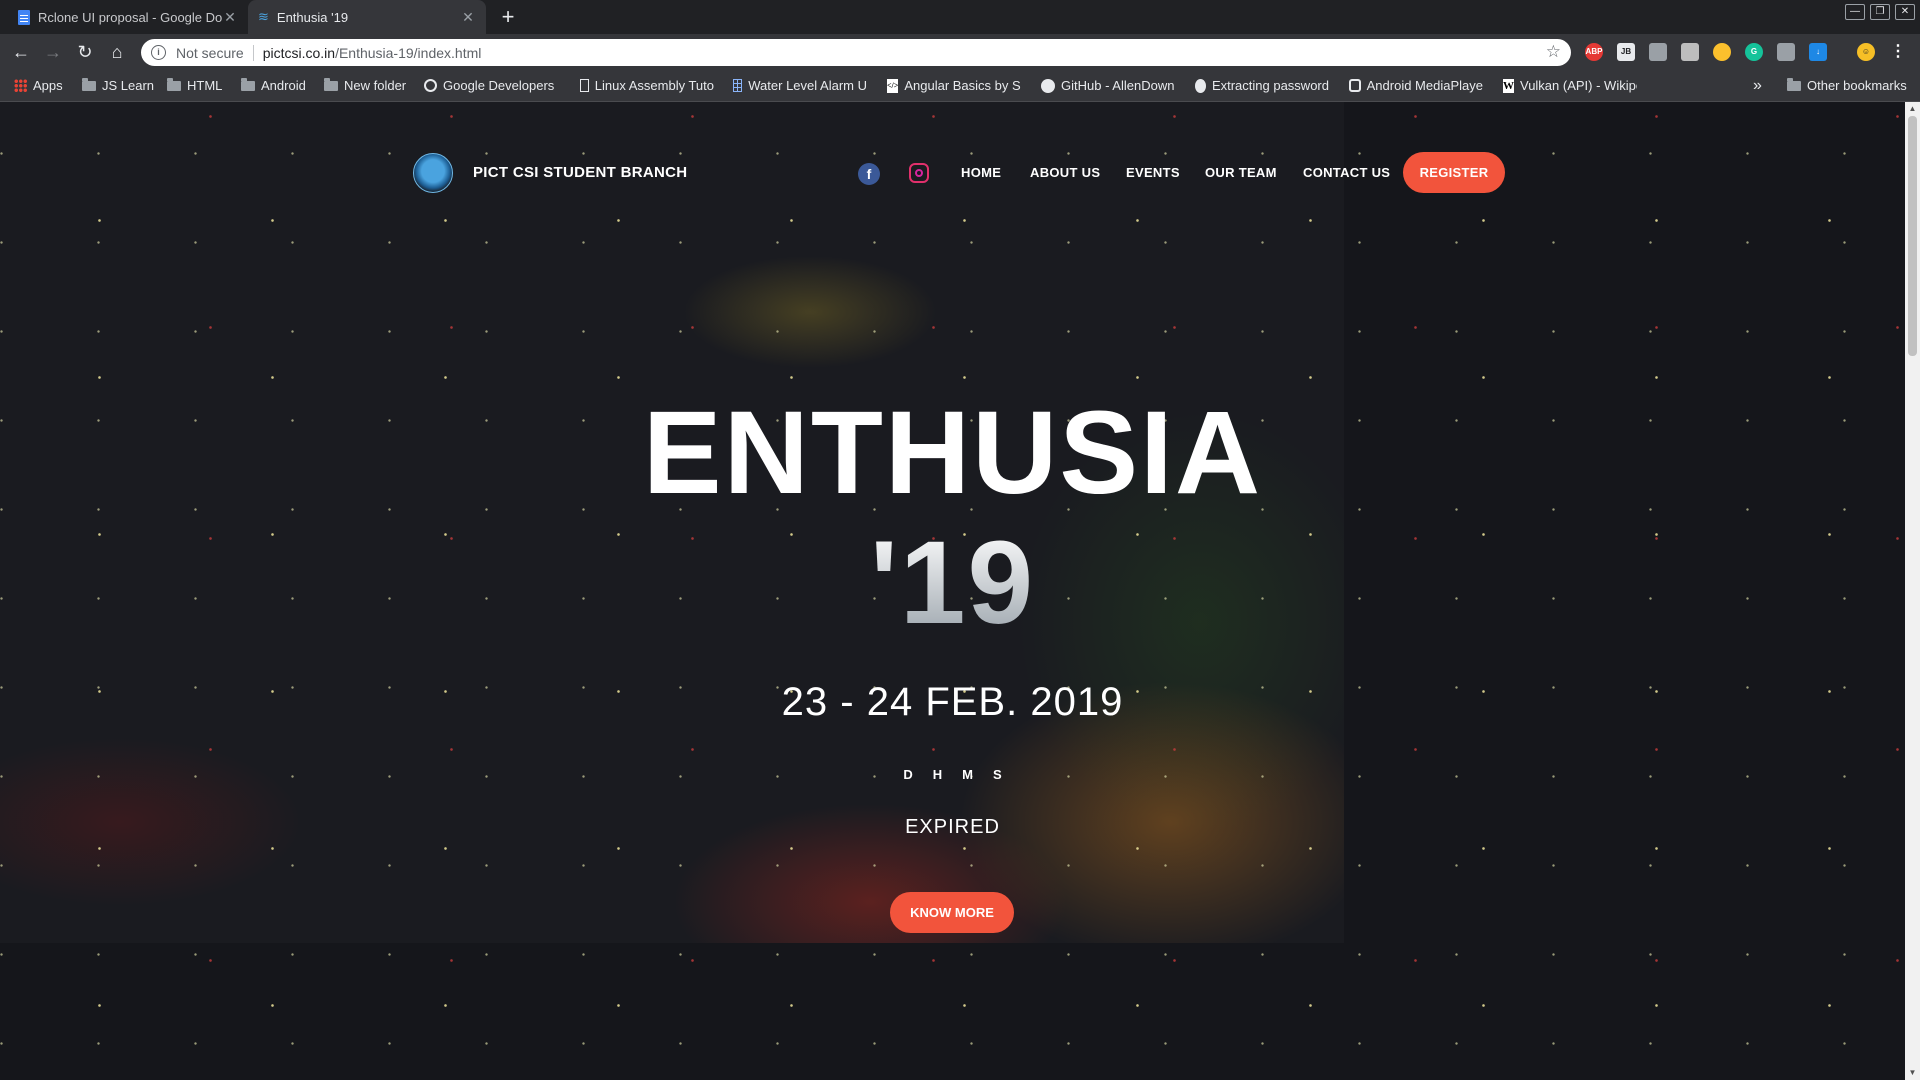 The image size is (1920, 1080). Describe the element at coordinates (647, 85) in the screenshot. I see `bookmark-linux-assembly: Linux Assembly Tuto` at that location.